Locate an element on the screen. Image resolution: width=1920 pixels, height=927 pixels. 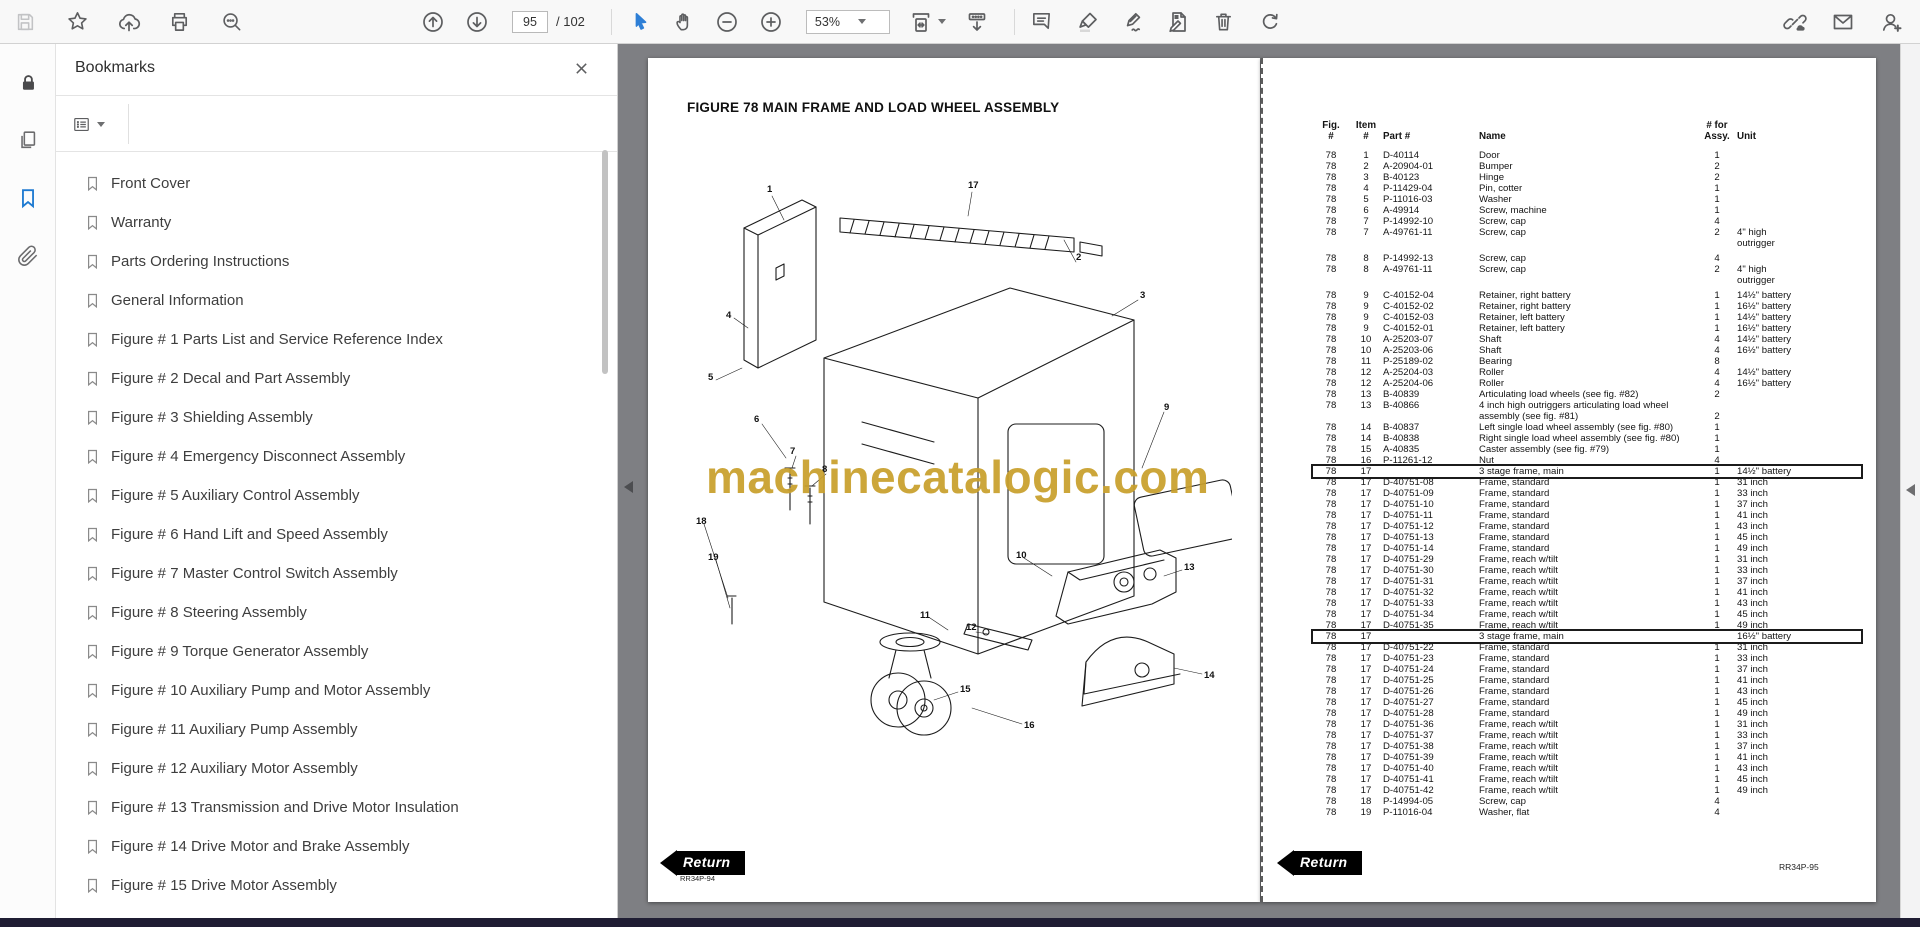
page-number-input is located at coordinates (530, 21).